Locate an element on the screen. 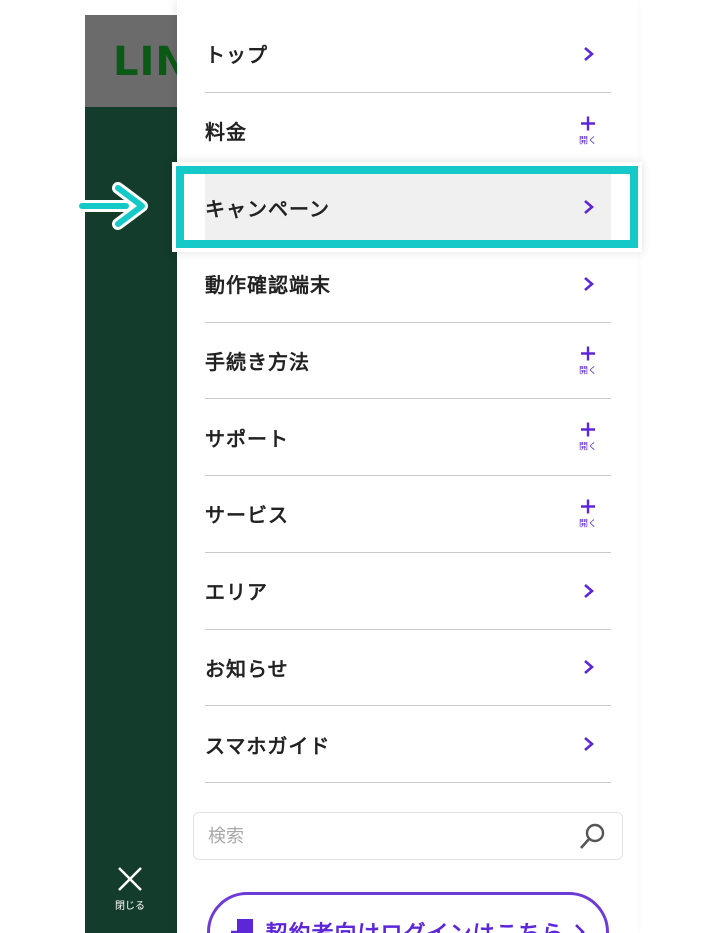 Image resolution: width=721 pixels, height=933 pixels. login-button: 契約者向けログインはこちら is located at coordinates (408, 912).